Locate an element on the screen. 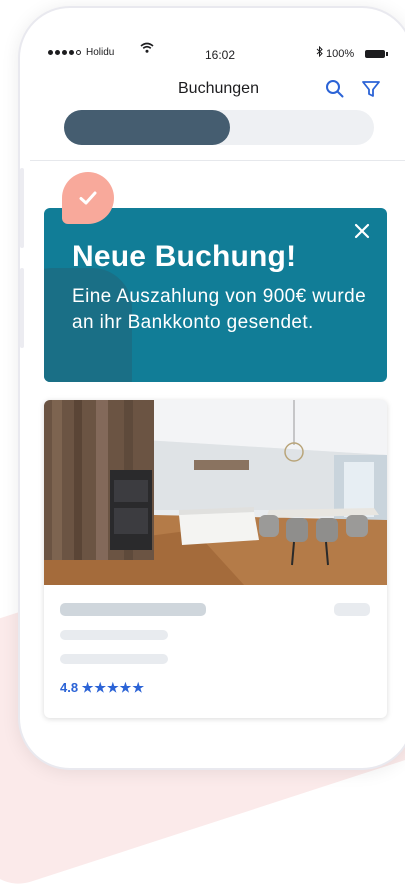 This screenshot has height=894, width=405. search-icon is located at coordinates (335, 89).